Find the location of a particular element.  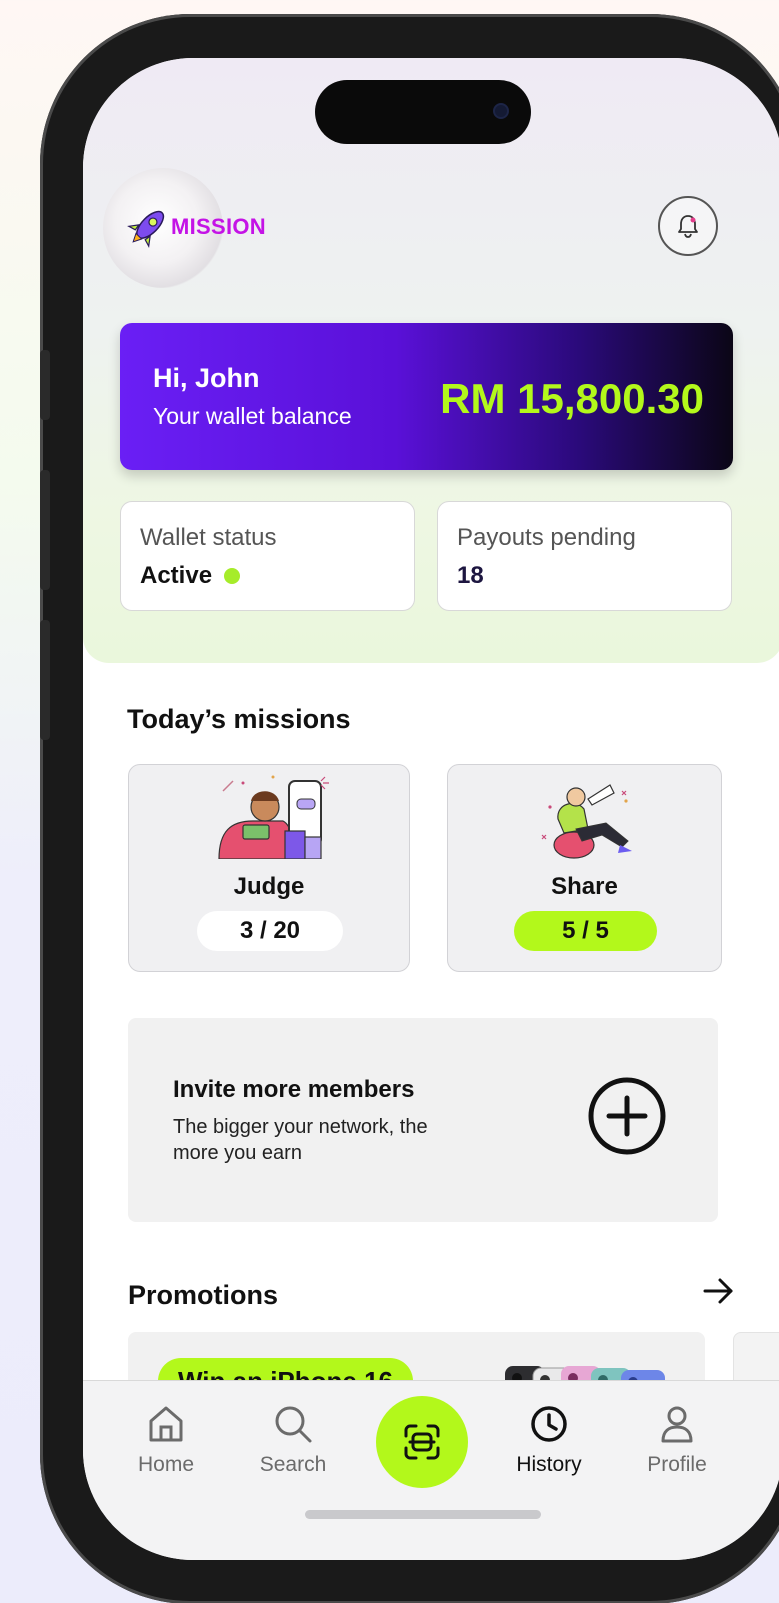

tab-history-label: History is located at coordinates (549, 1464).